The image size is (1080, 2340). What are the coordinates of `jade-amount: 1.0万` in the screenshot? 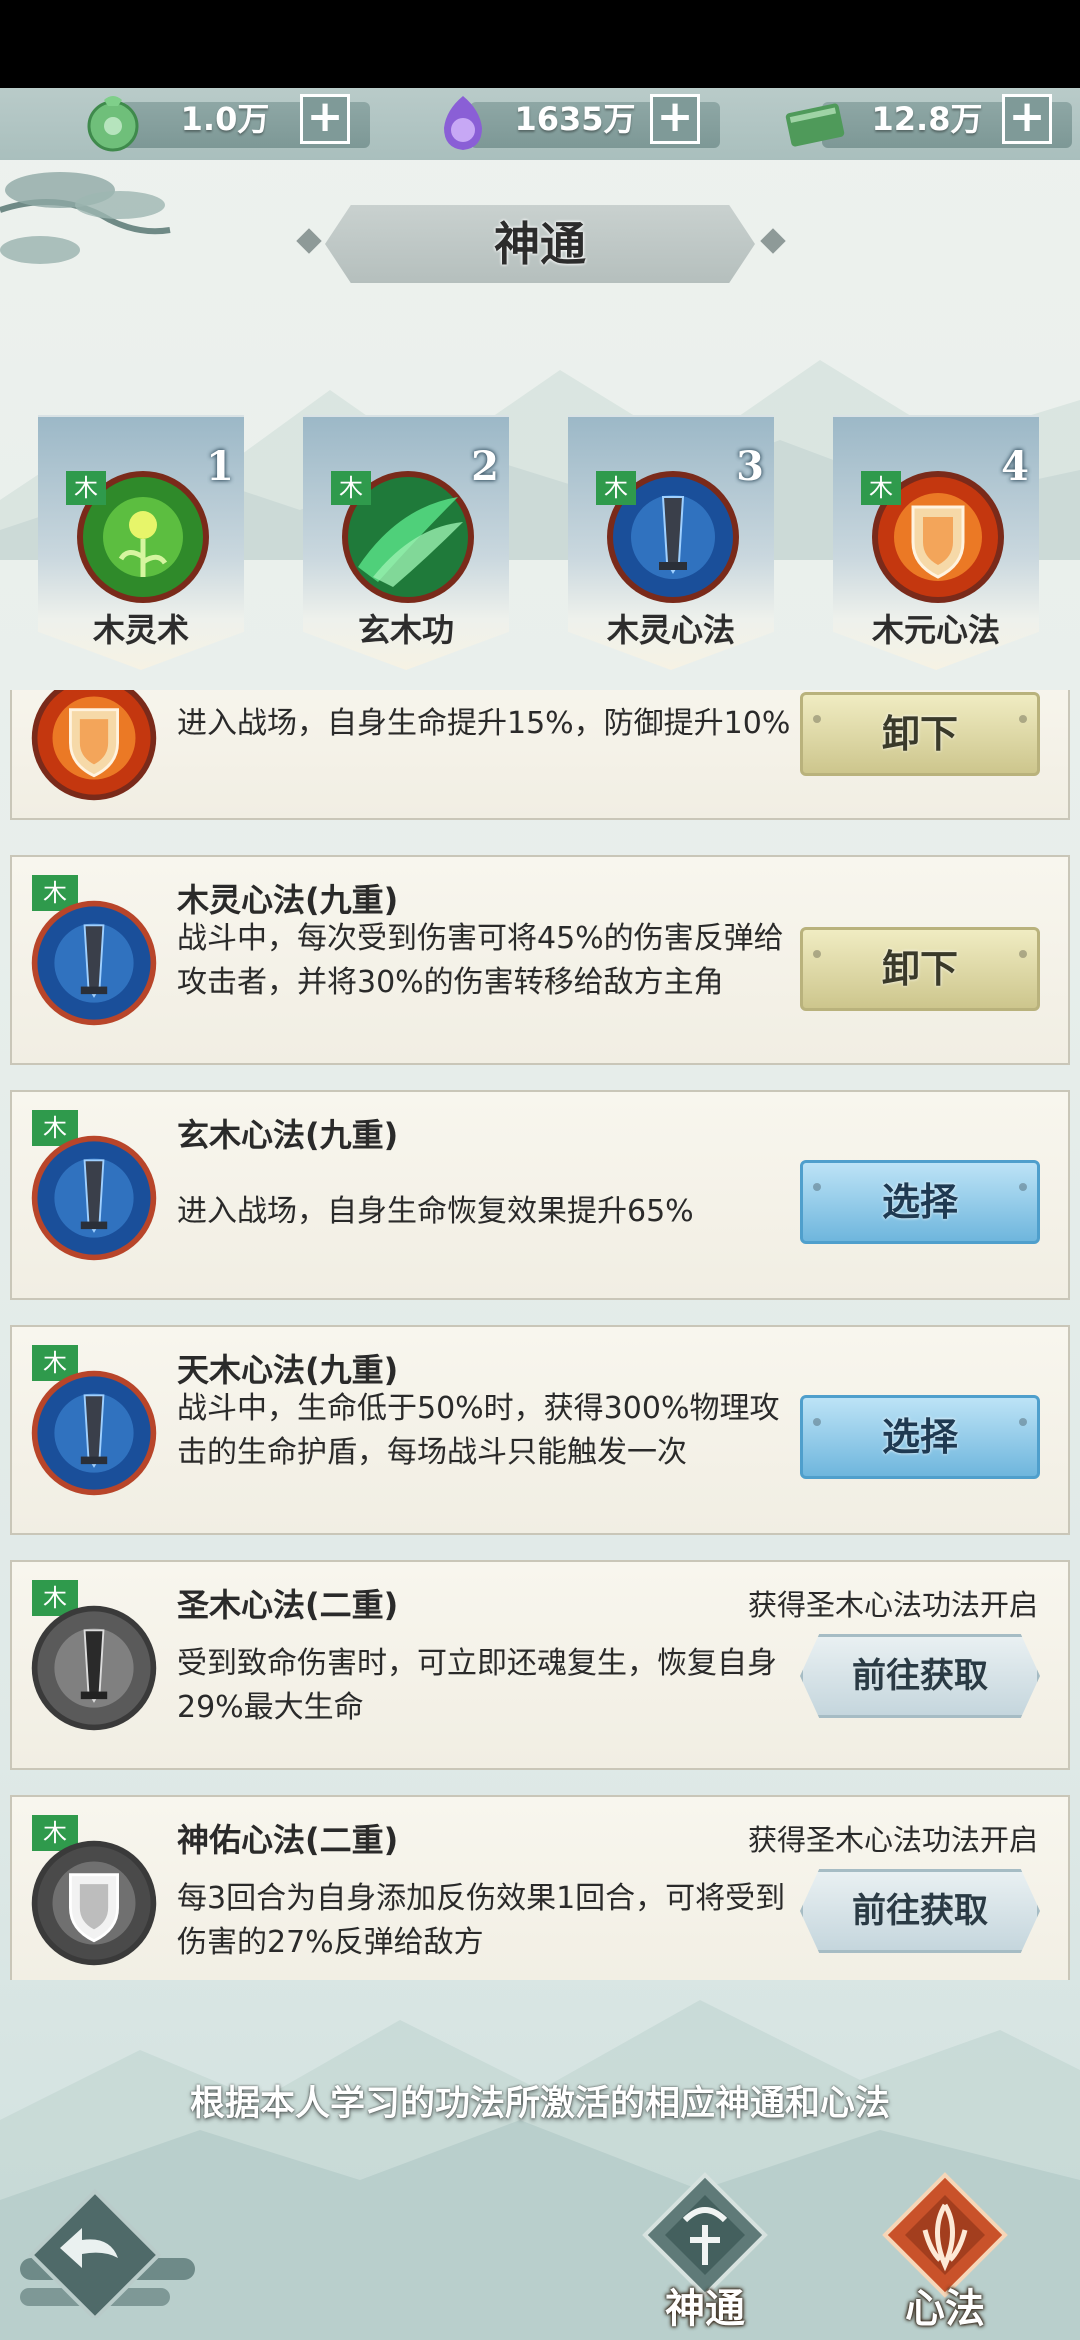 It's located at (225, 119).